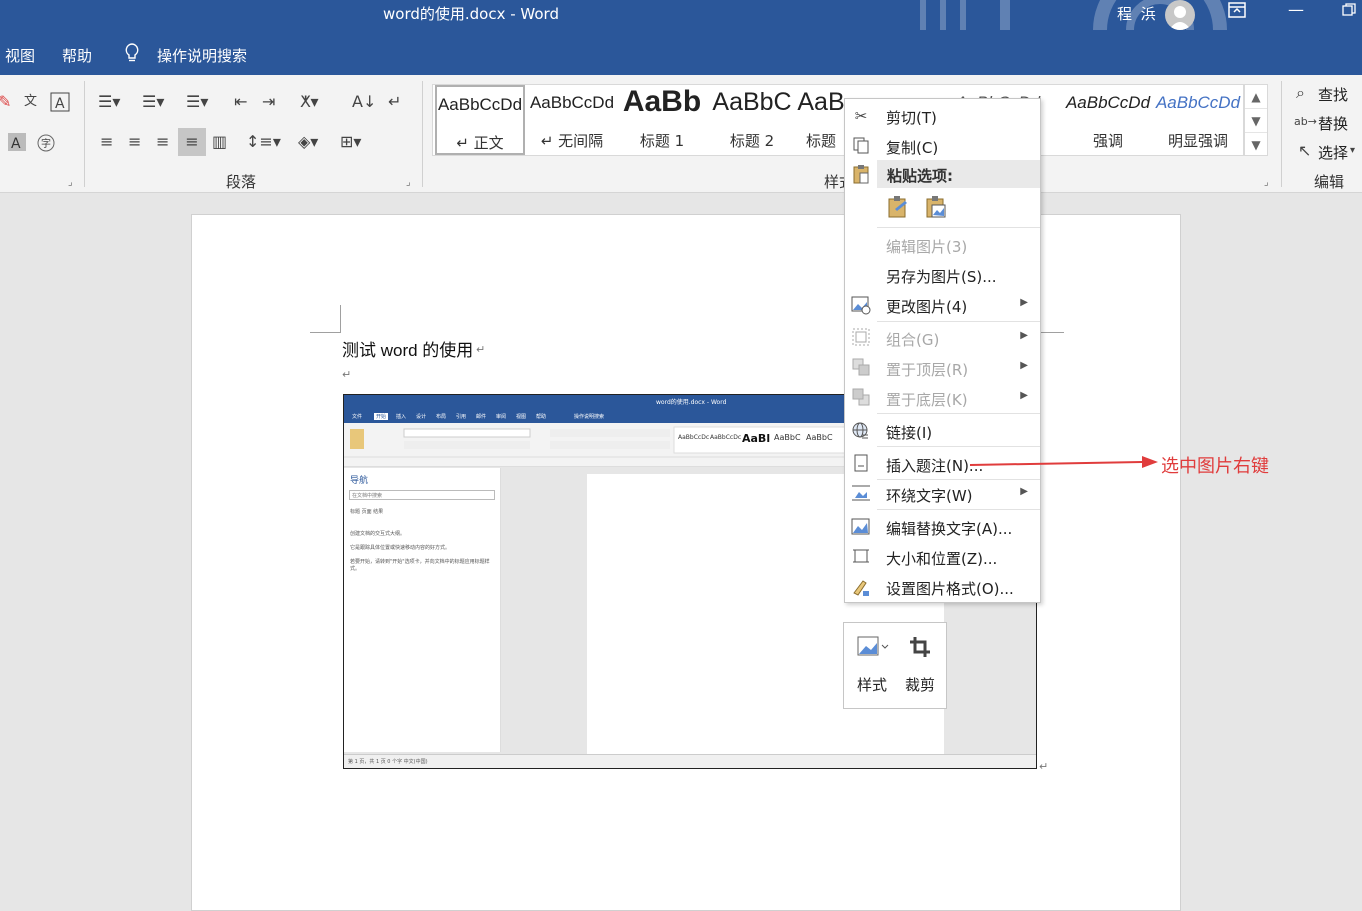 This screenshot has height=911, width=1362. I want to click on align-right-icon: ≡, so click(162, 142).